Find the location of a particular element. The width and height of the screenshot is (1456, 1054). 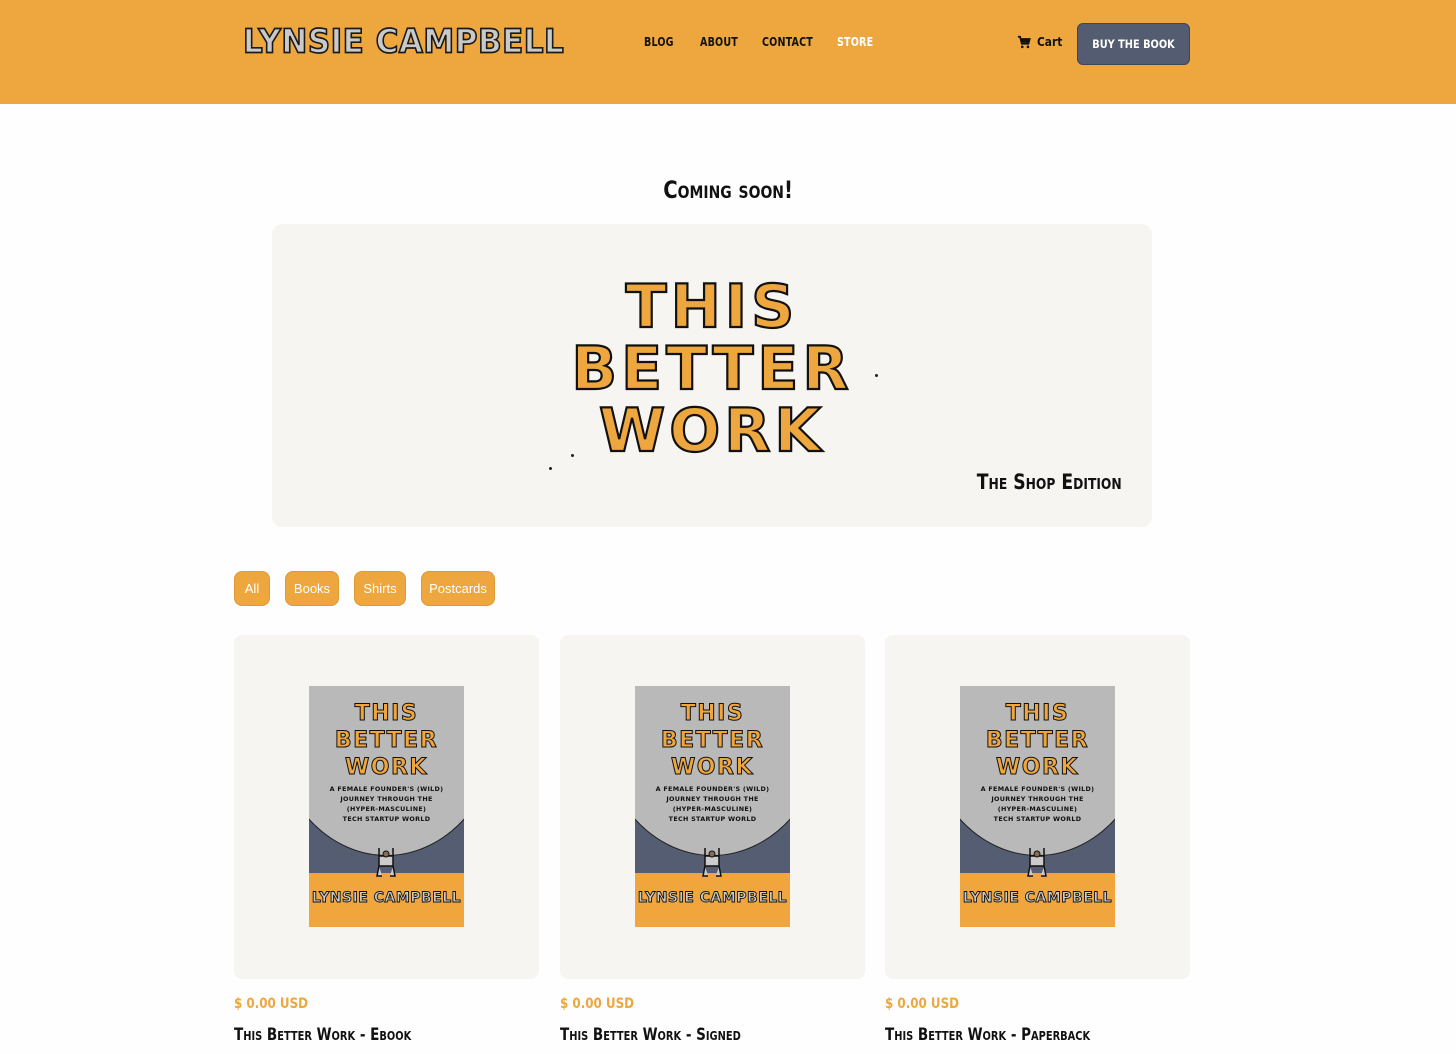

buy-the-book-label: BUY THE BOOK is located at coordinates (1133, 44).